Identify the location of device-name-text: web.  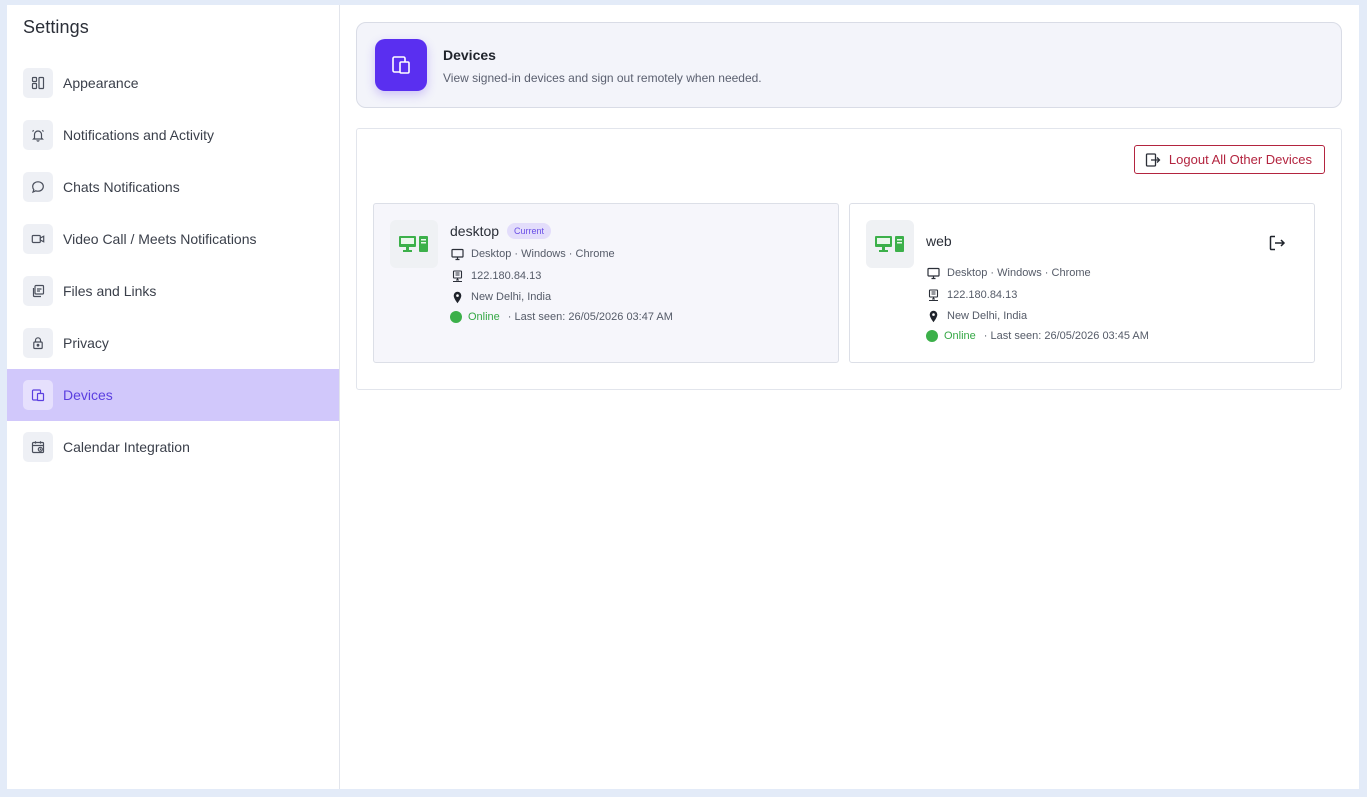
(939, 241).